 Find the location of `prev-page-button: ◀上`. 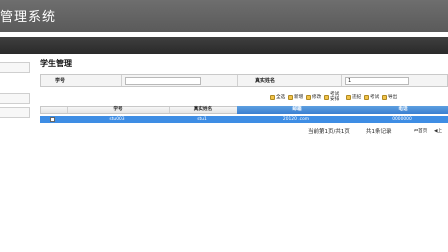

prev-page-button: ◀上 is located at coordinates (438, 132).